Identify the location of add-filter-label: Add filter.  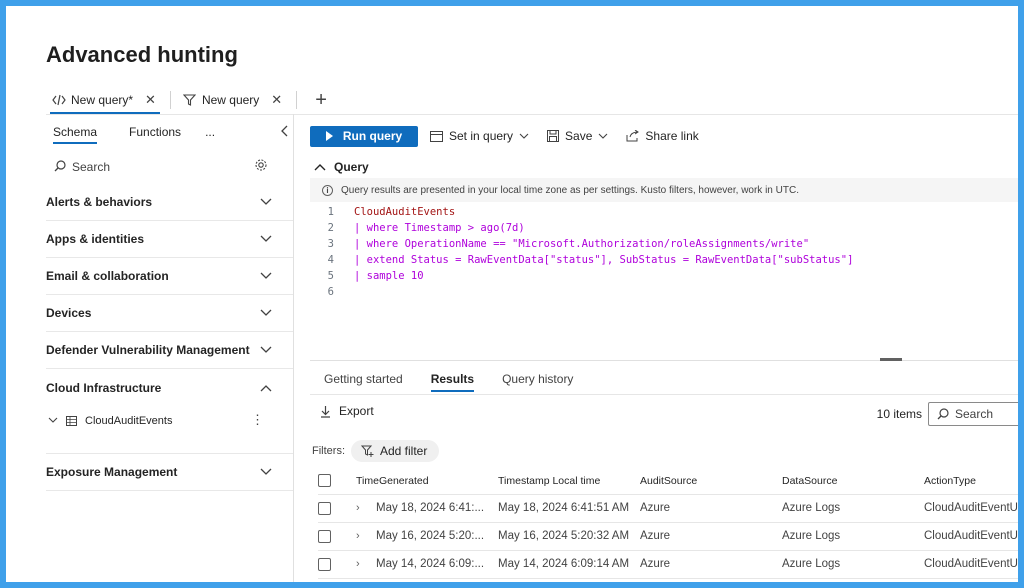
(404, 451).